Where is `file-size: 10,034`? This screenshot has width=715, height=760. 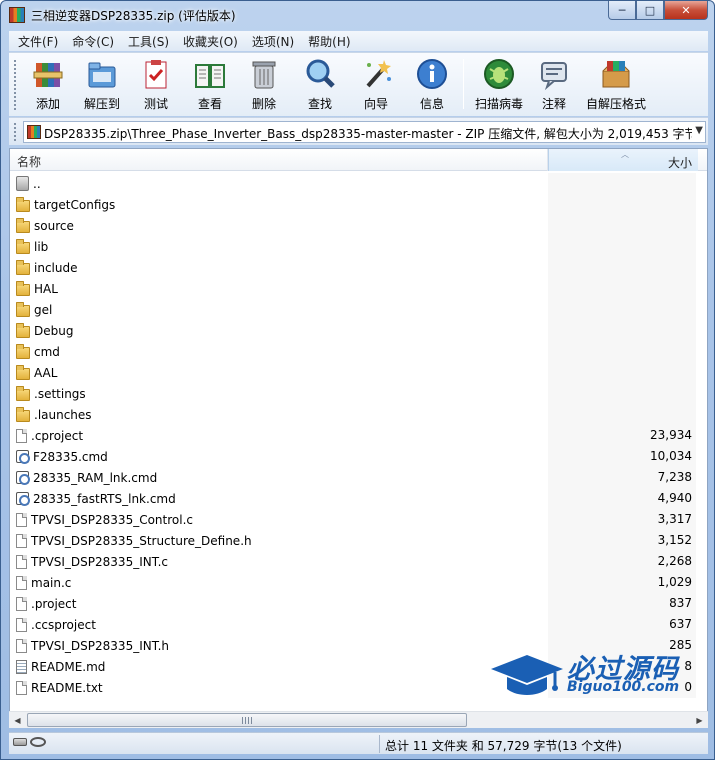
file-size: 10,034 is located at coordinates (622, 456).